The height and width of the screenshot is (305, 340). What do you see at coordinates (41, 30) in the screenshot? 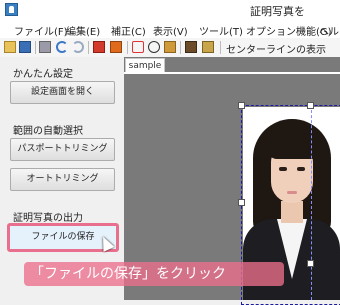
I see `menu-file: ファイル(F)` at bounding box center [41, 30].